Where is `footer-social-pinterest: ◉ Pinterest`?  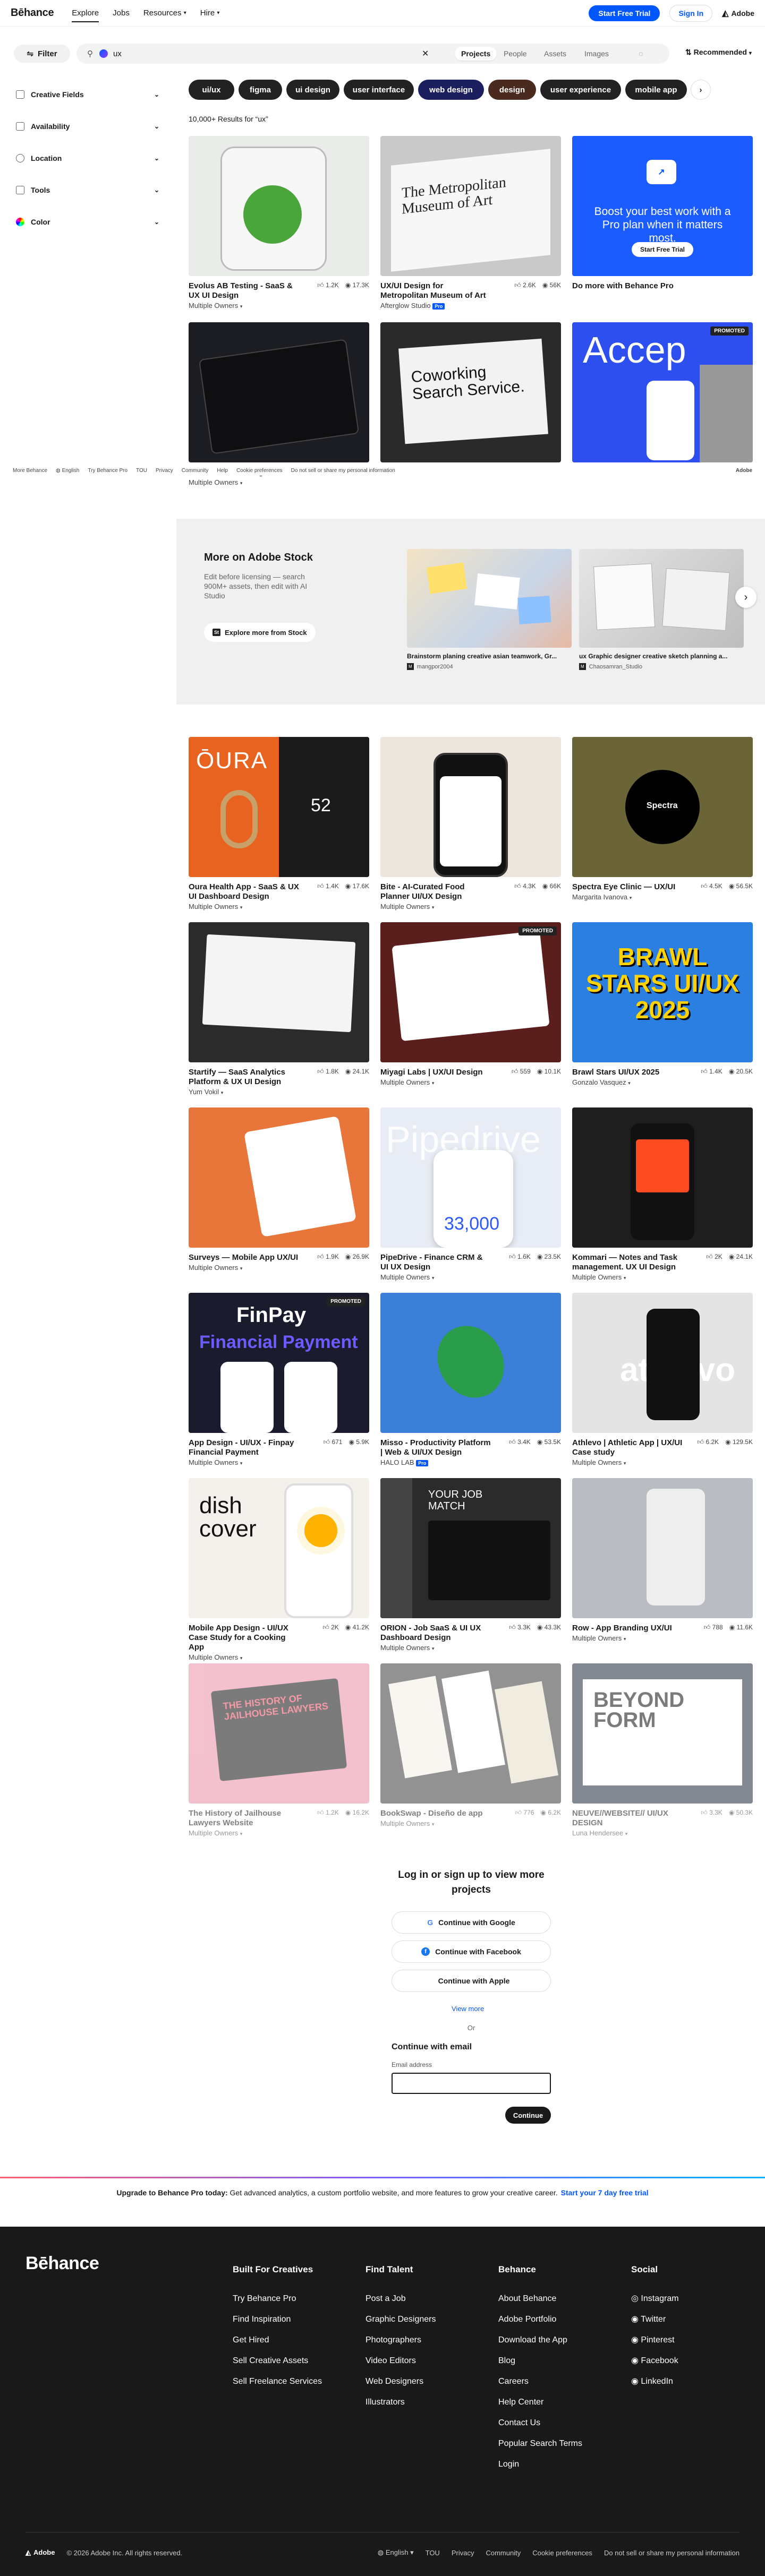 footer-social-pinterest: ◉ Pinterest is located at coordinates (655, 2340).